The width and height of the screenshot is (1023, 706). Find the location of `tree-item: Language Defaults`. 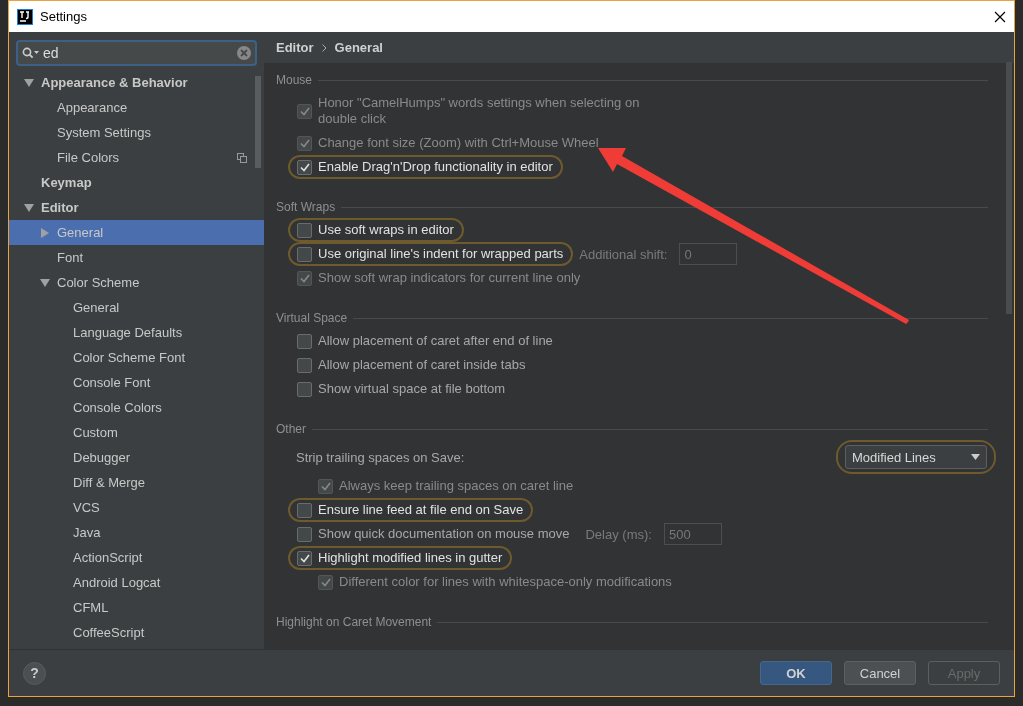

tree-item: Language Defaults is located at coordinates (136, 332).